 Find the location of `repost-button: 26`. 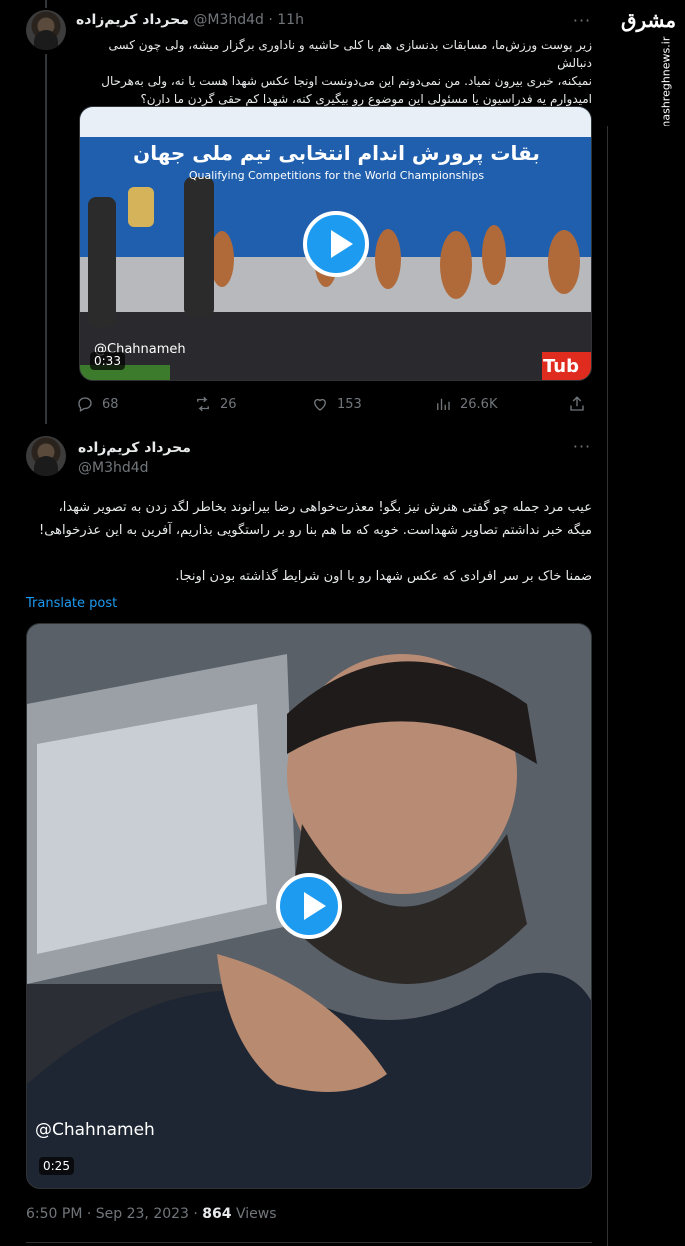

repost-button: 26 is located at coordinates (215, 404).